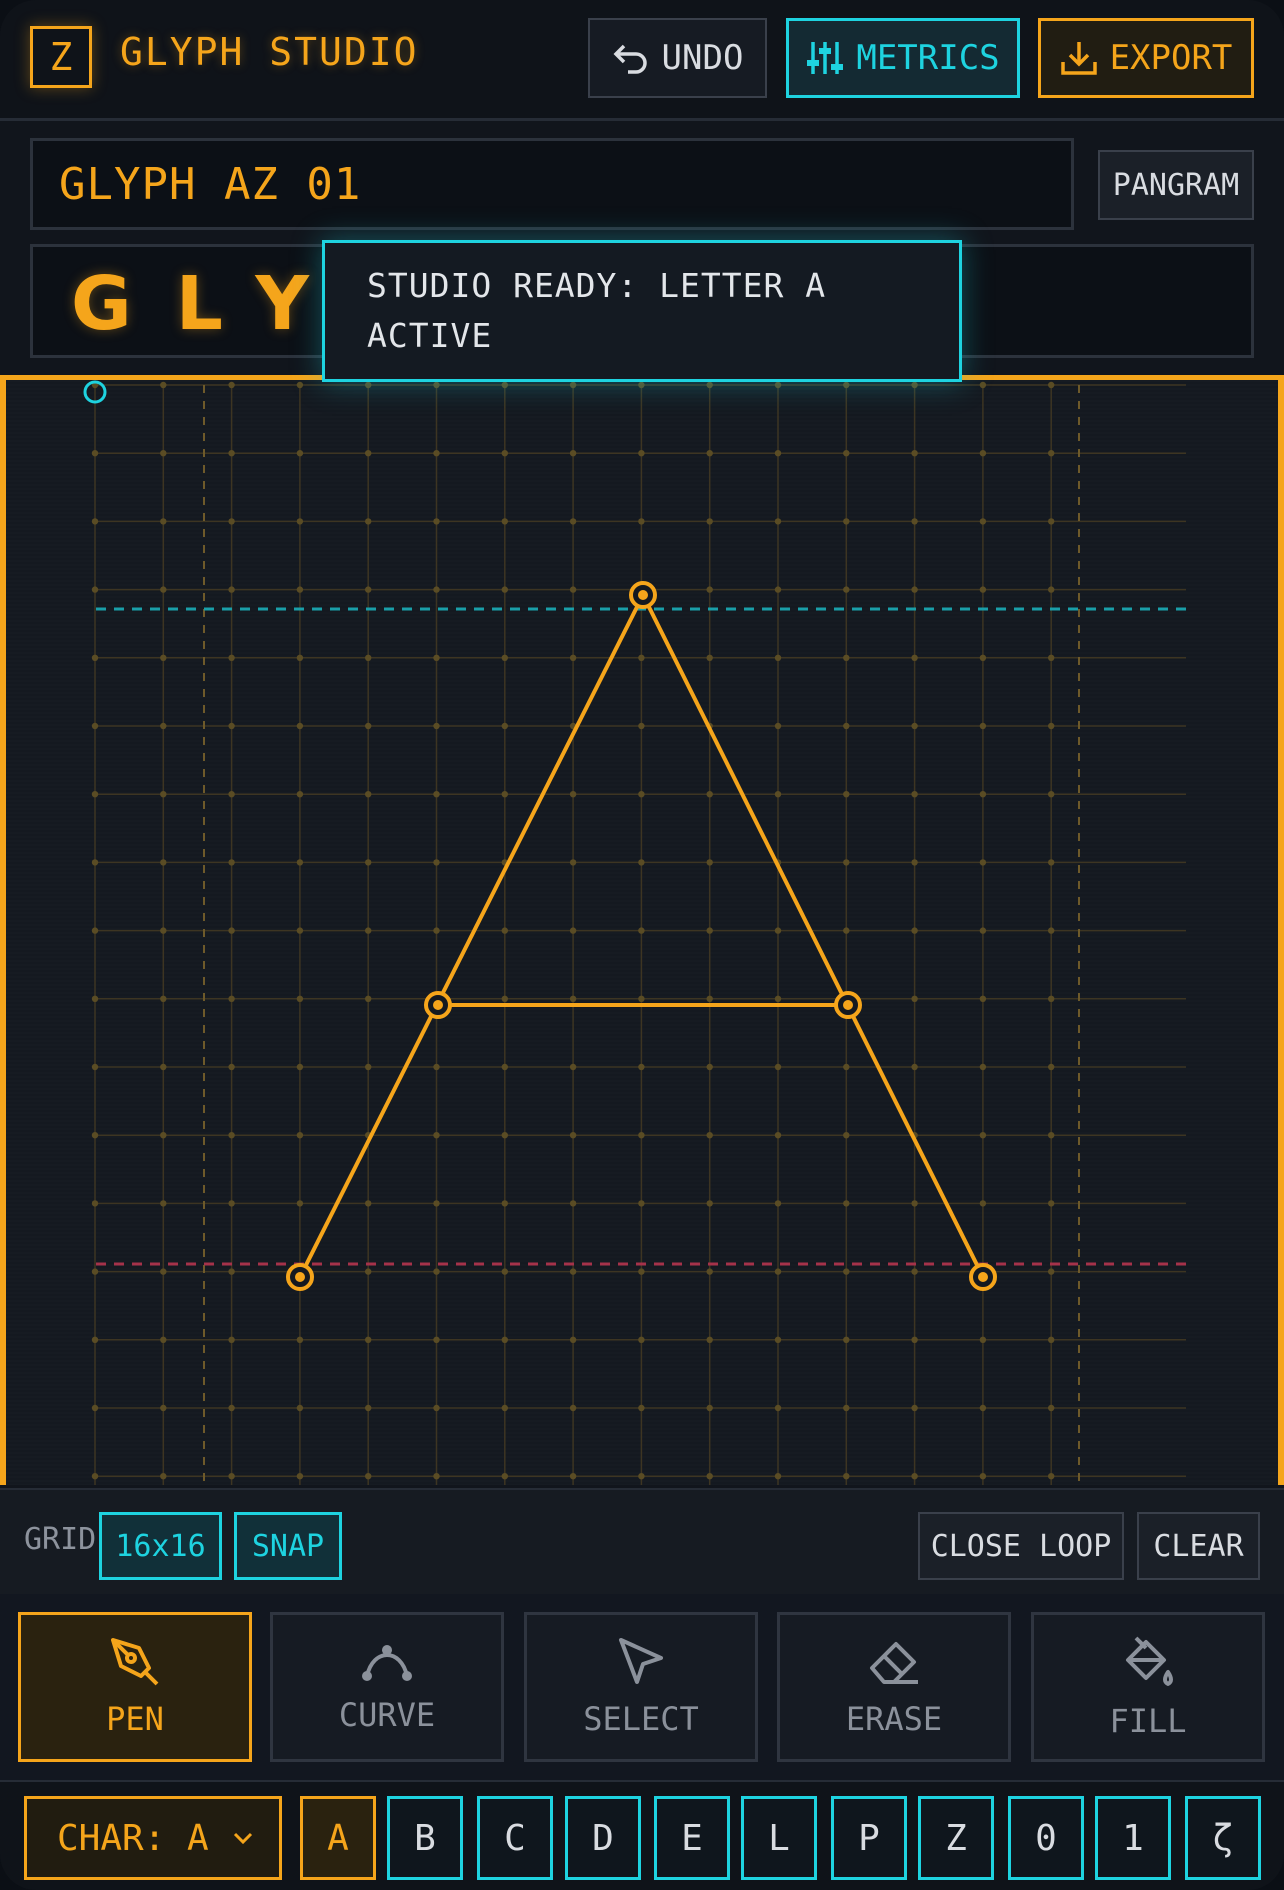 The width and height of the screenshot is (1284, 1890). Describe the element at coordinates (135, 1687) in the screenshot. I see `tool-pen: PEN` at that location.